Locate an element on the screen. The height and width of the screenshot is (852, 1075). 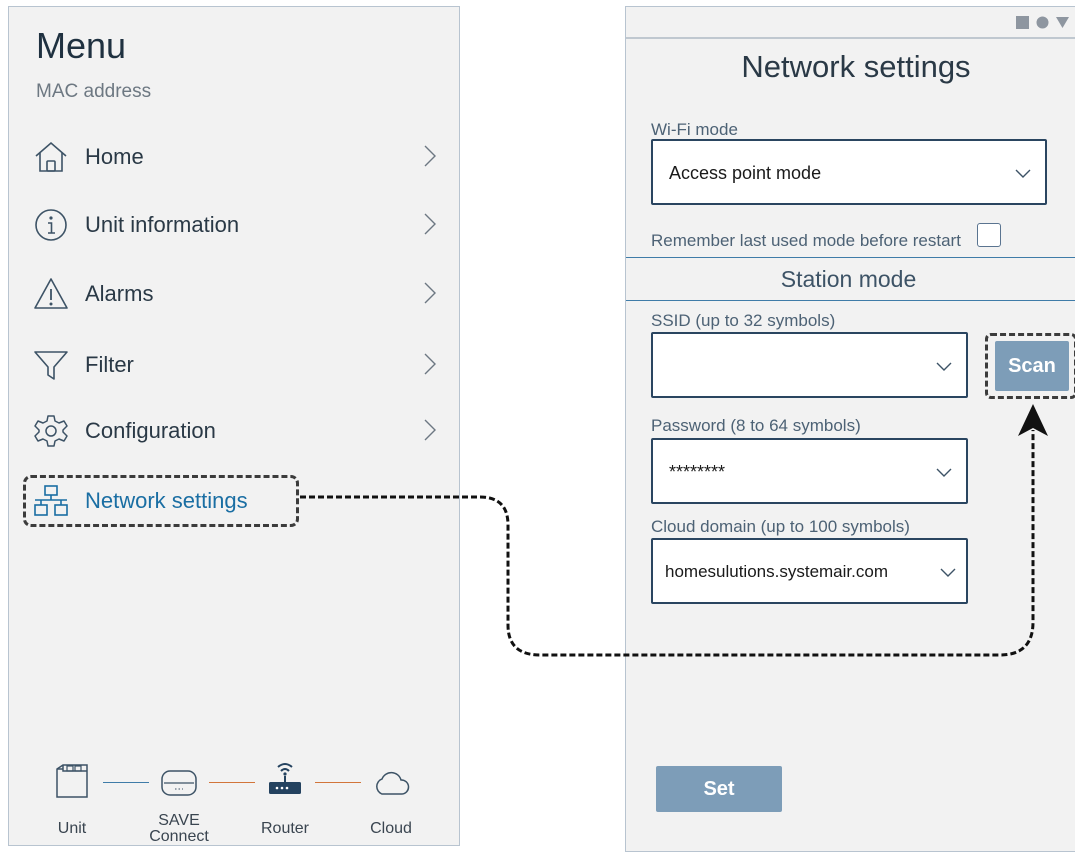
router-icon is located at coordinates (285, 778).